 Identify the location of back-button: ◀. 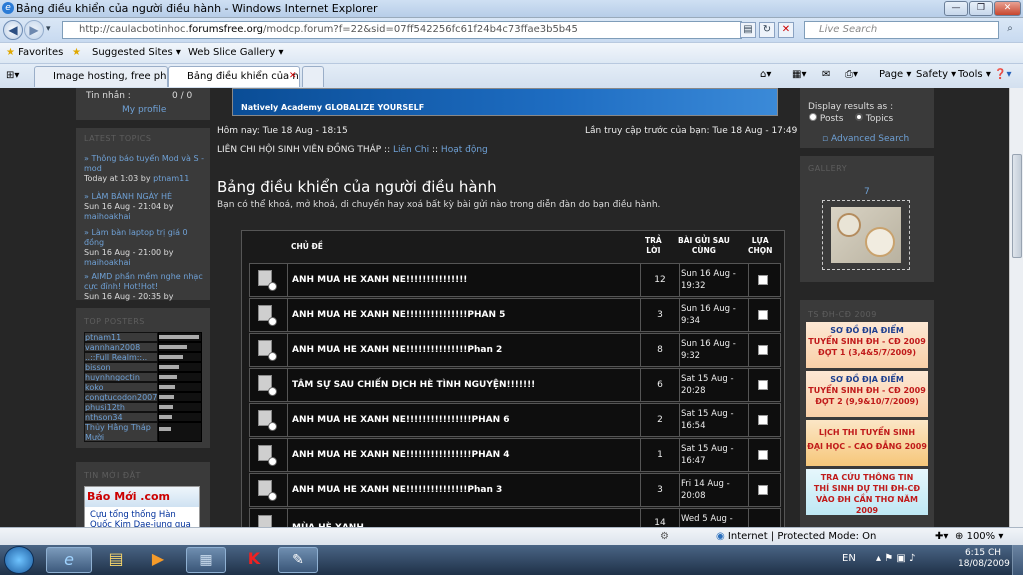
(13, 30).